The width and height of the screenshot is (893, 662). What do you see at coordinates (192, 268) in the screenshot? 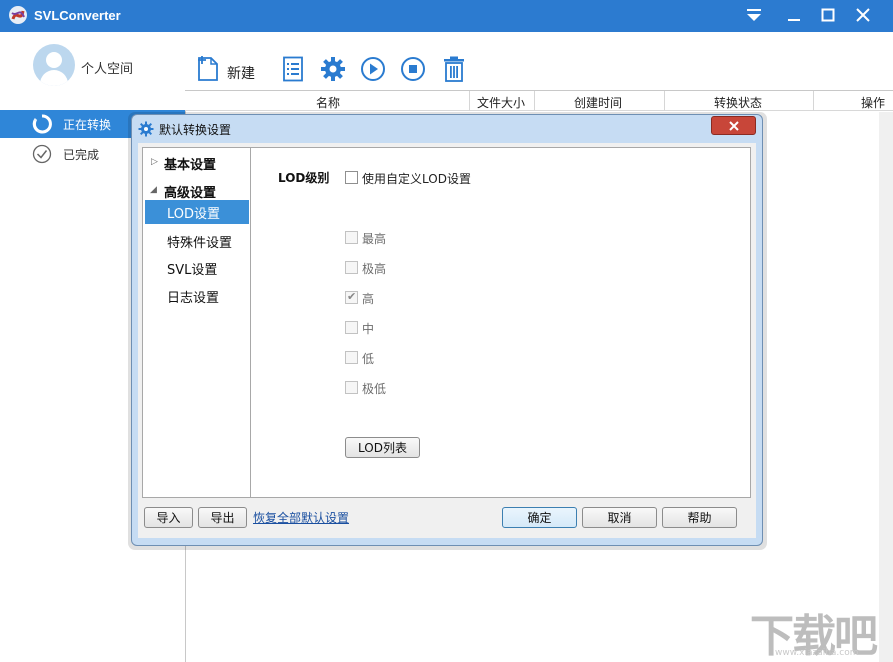
I see `tree-item-svl: SVL设置` at bounding box center [192, 268].